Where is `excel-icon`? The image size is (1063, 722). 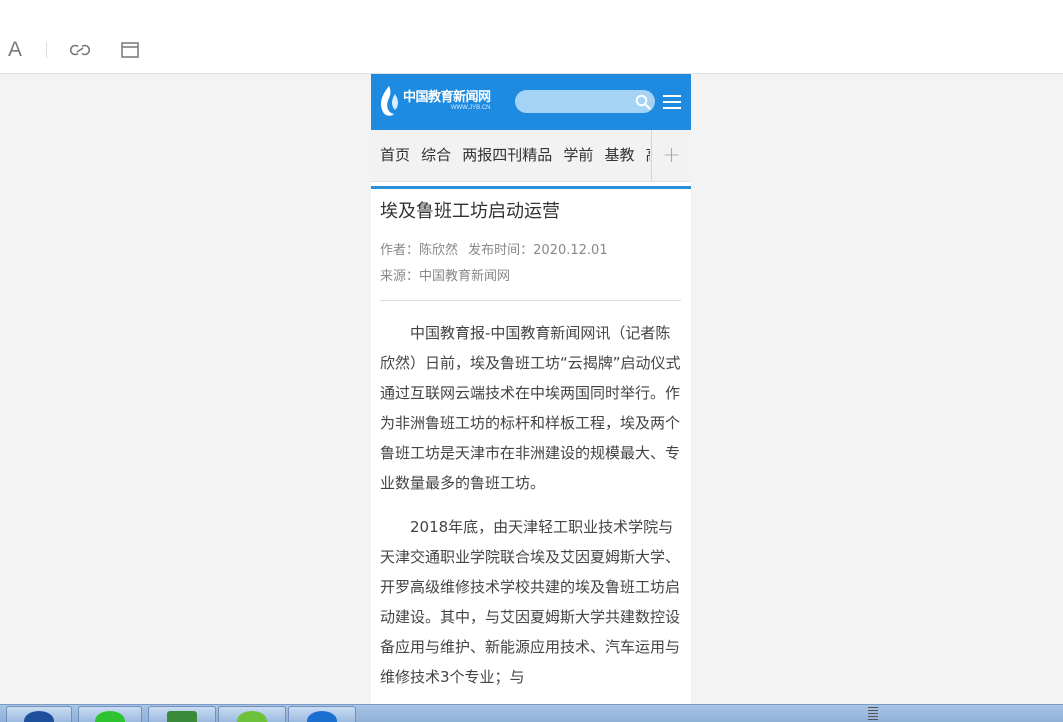 excel-icon is located at coordinates (182, 716).